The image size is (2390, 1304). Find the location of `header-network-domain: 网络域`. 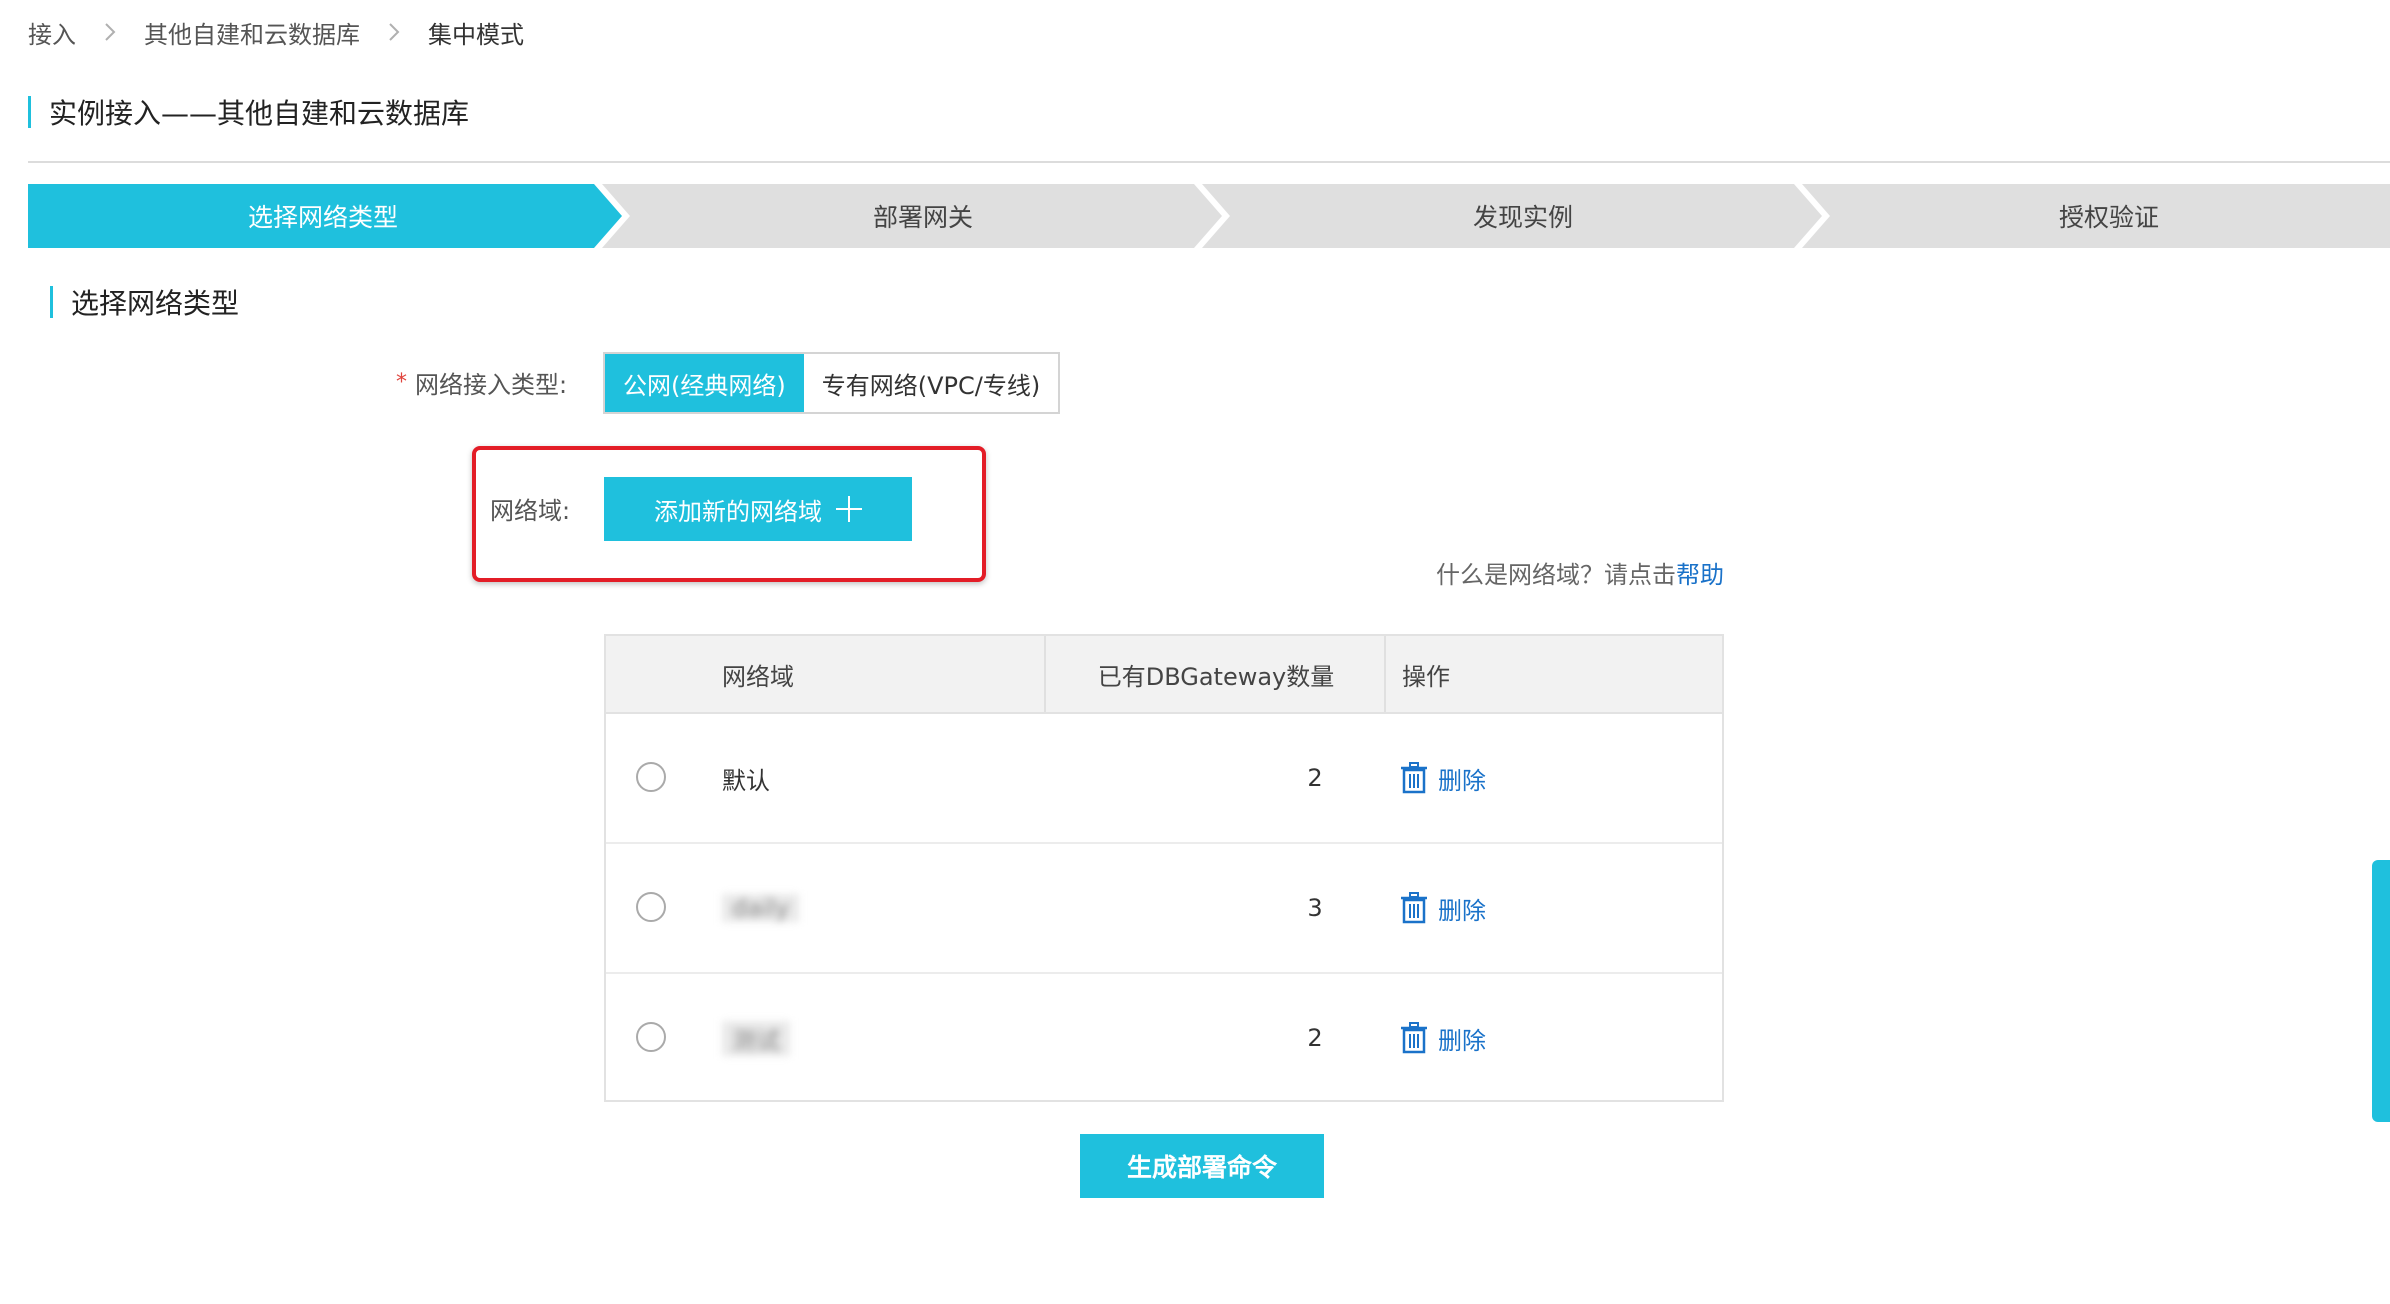

header-network-domain: 网络域 is located at coordinates (758, 676).